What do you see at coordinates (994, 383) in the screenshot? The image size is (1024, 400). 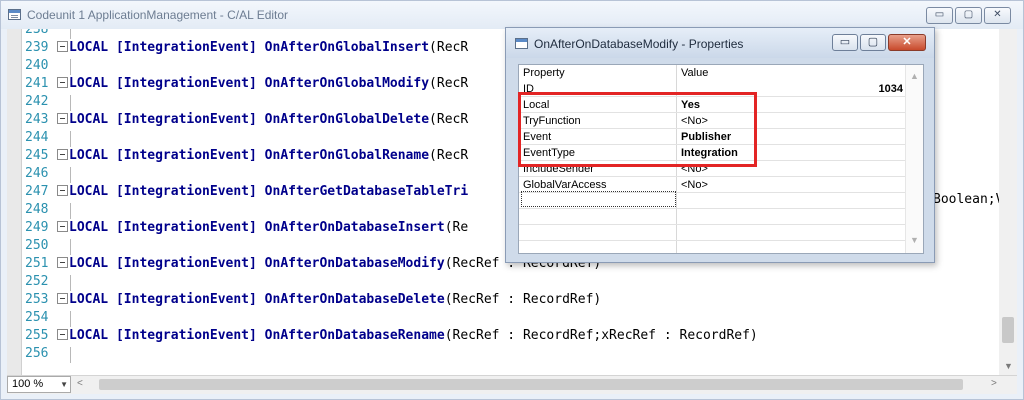 I see `scroll-right-icon: >` at bounding box center [994, 383].